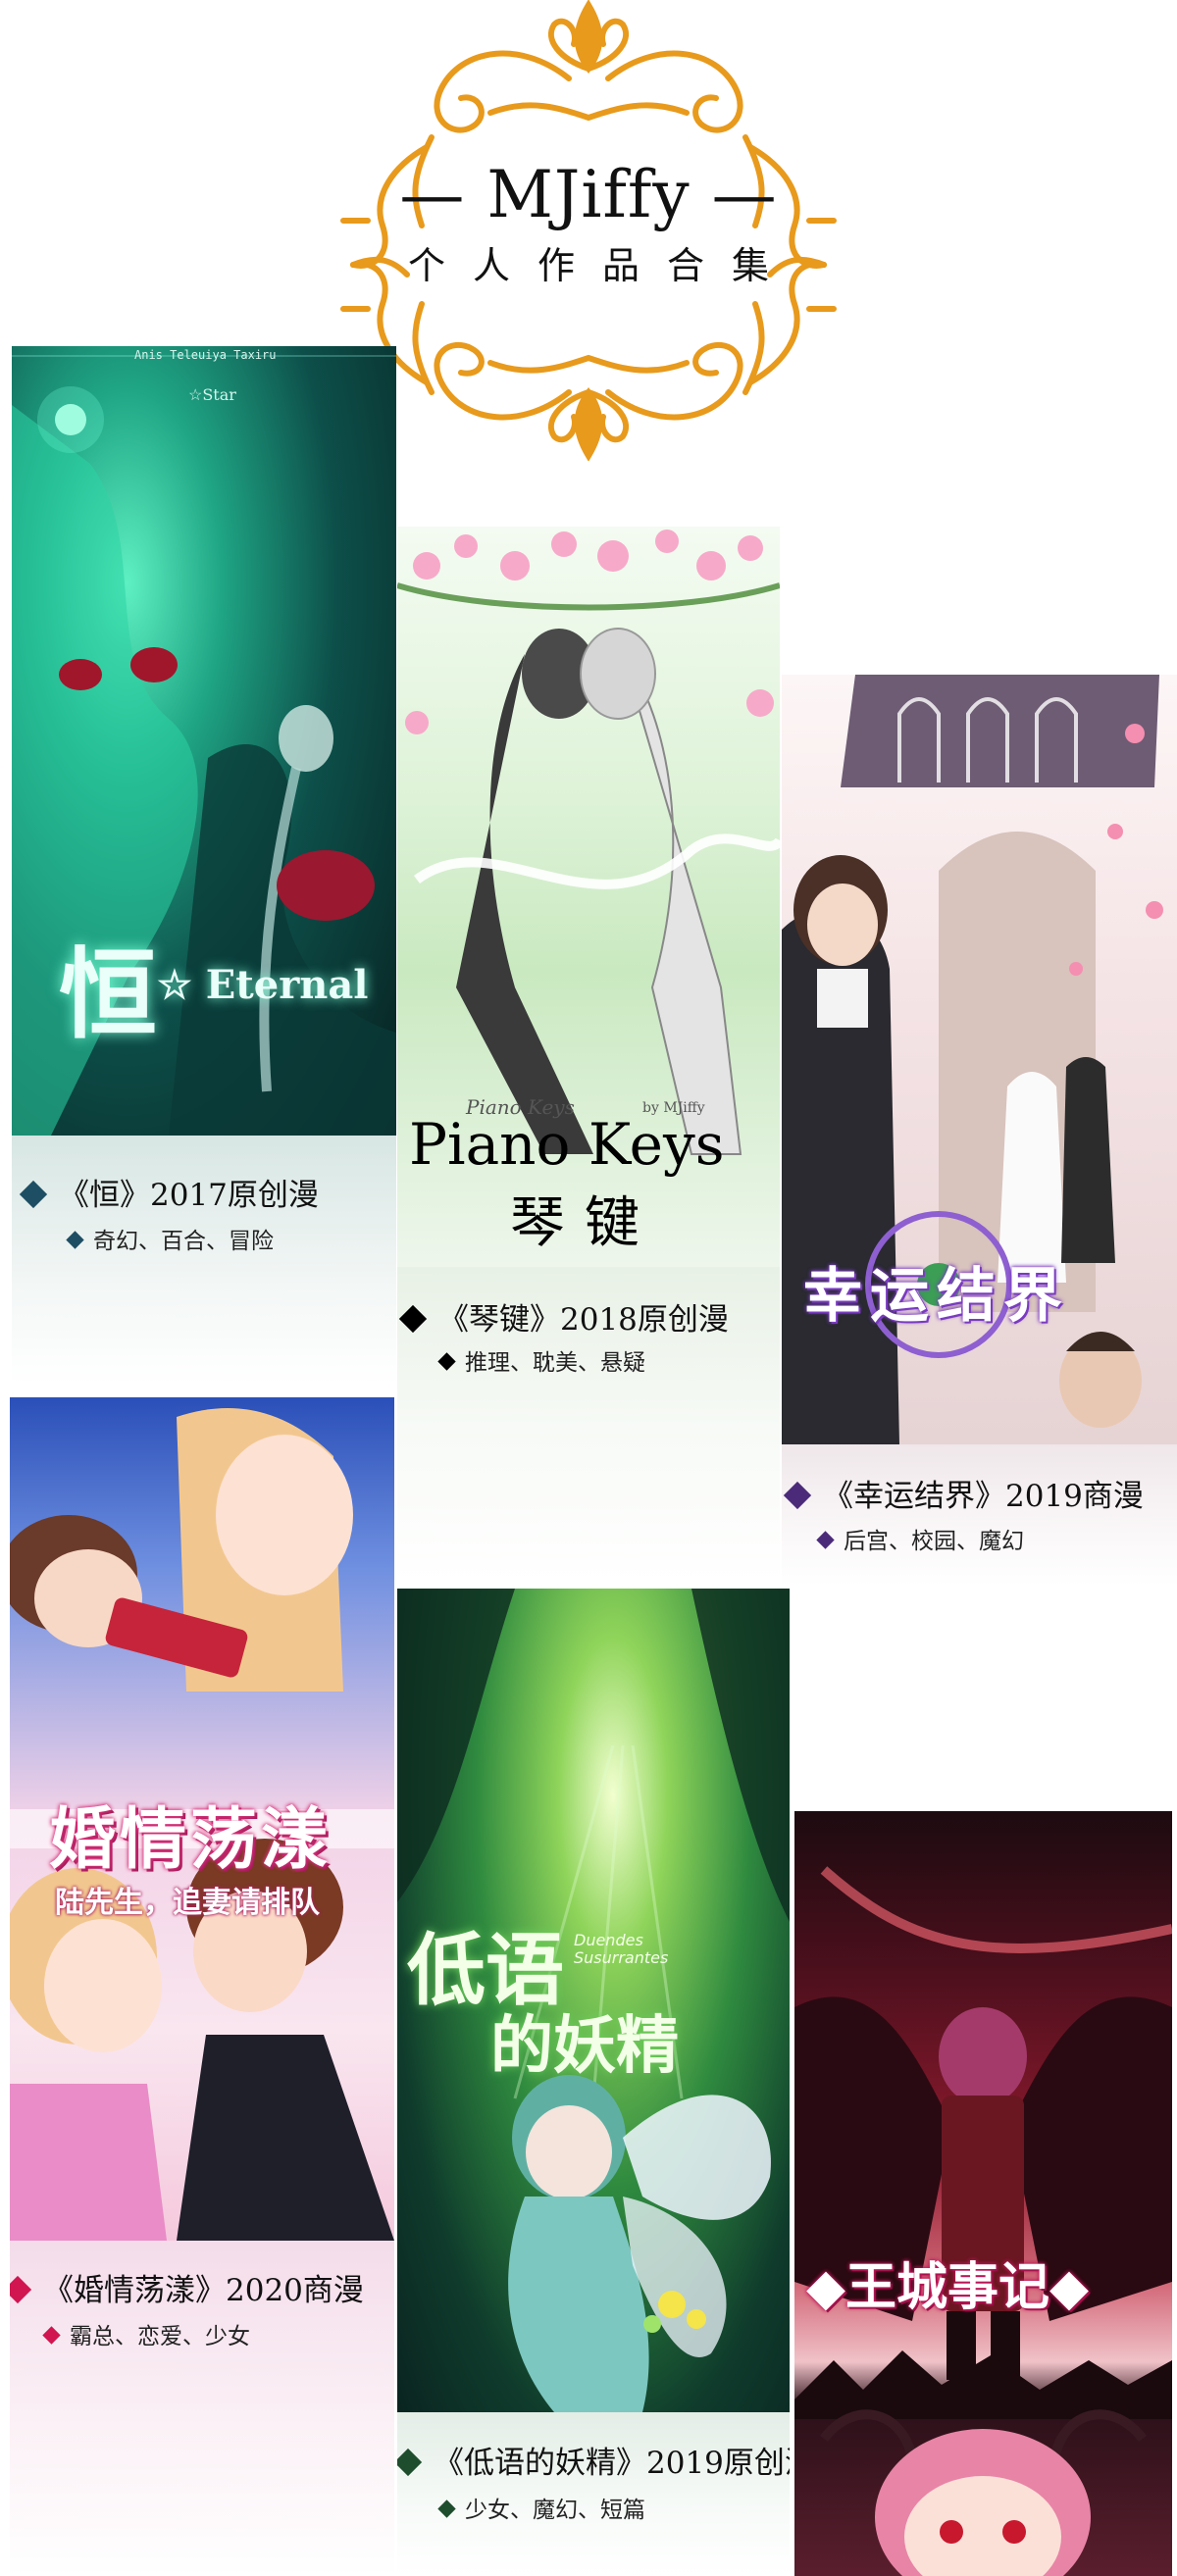 This screenshot has height=2576, width=1177. Describe the element at coordinates (541, 1360) in the screenshot. I see `work-tags: 推理、耽美、悬疑` at that location.